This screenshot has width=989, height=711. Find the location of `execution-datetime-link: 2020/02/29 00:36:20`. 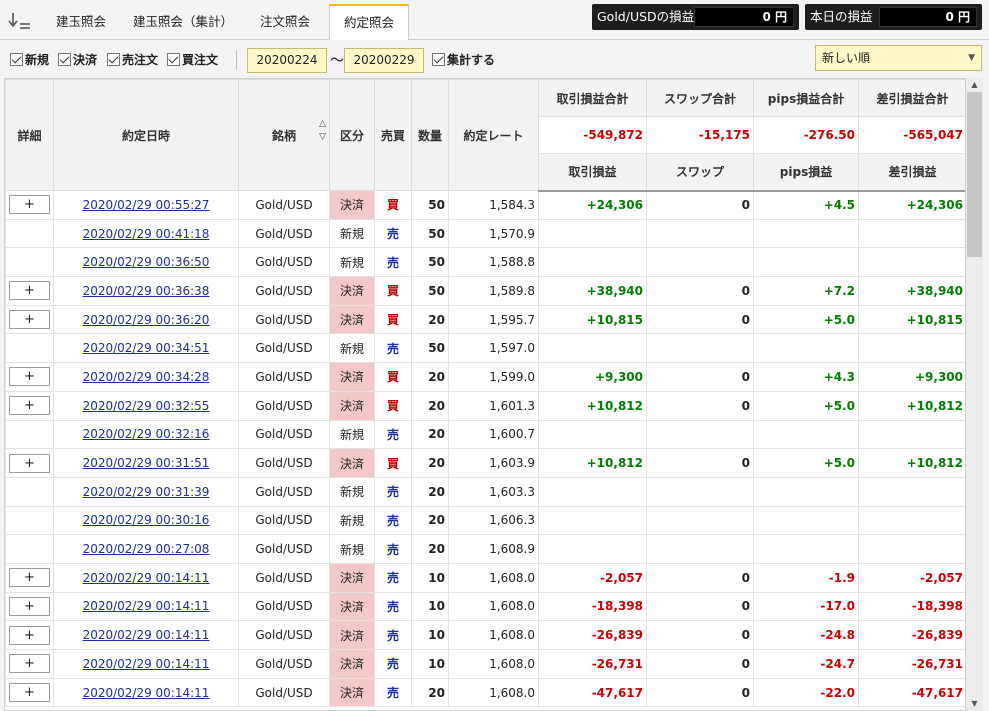

execution-datetime-link: 2020/02/29 00:36:20 is located at coordinates (146, 320).